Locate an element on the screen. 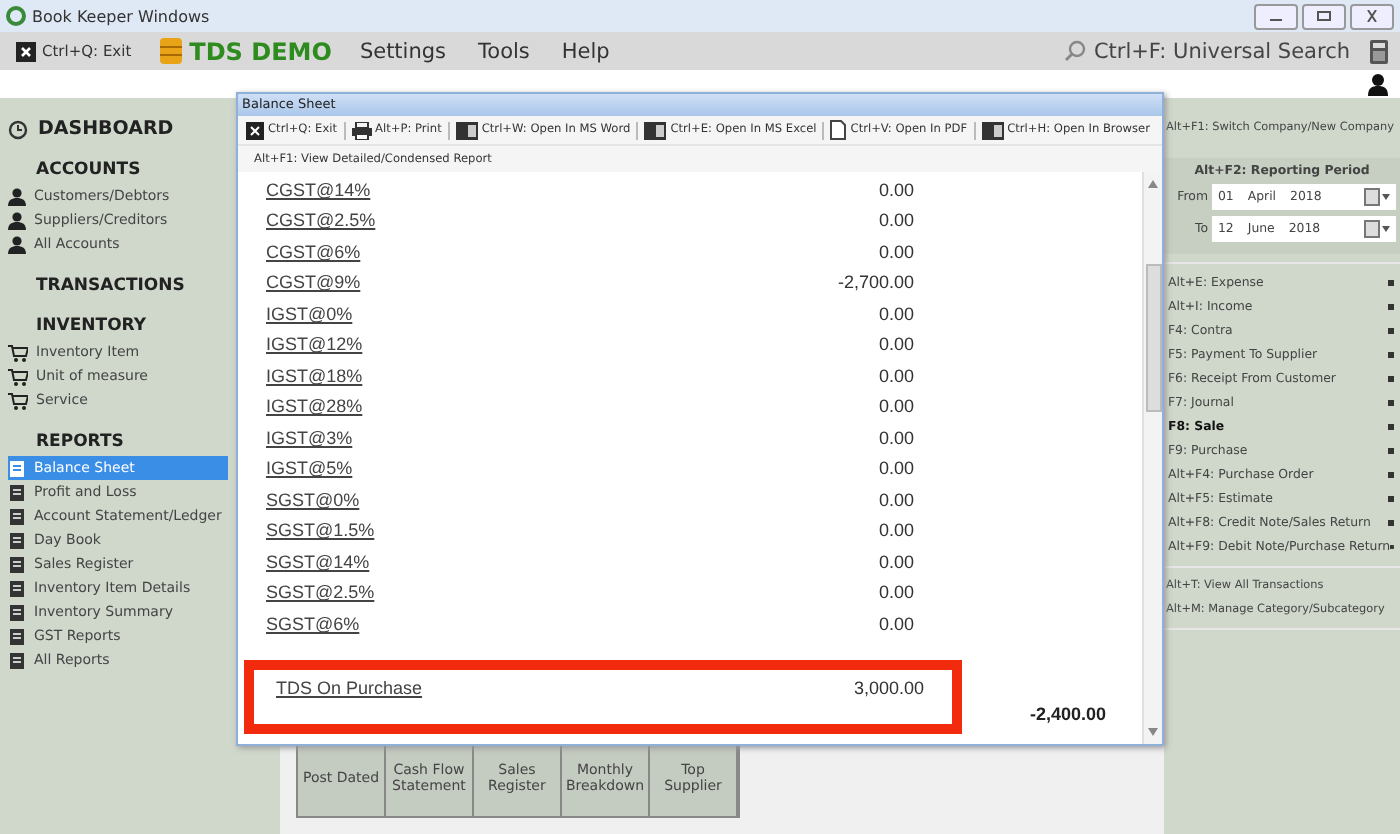  account-link: CGST@6% is located at coordinates (313, 251).